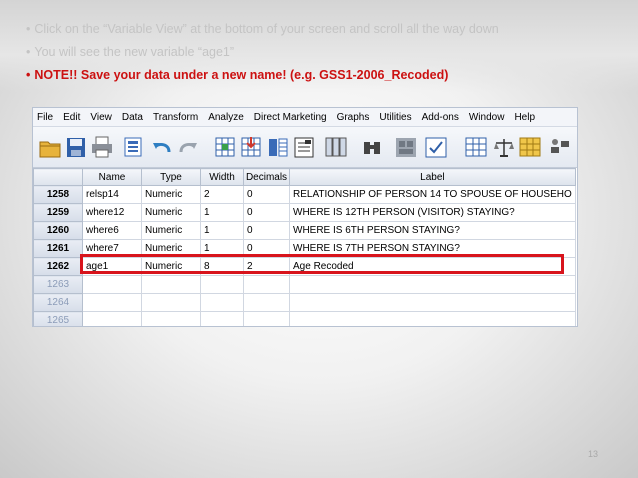 The height and width of the screenshot is (478, 638). I want to click on column-header-label: Label, so click(432, 177).